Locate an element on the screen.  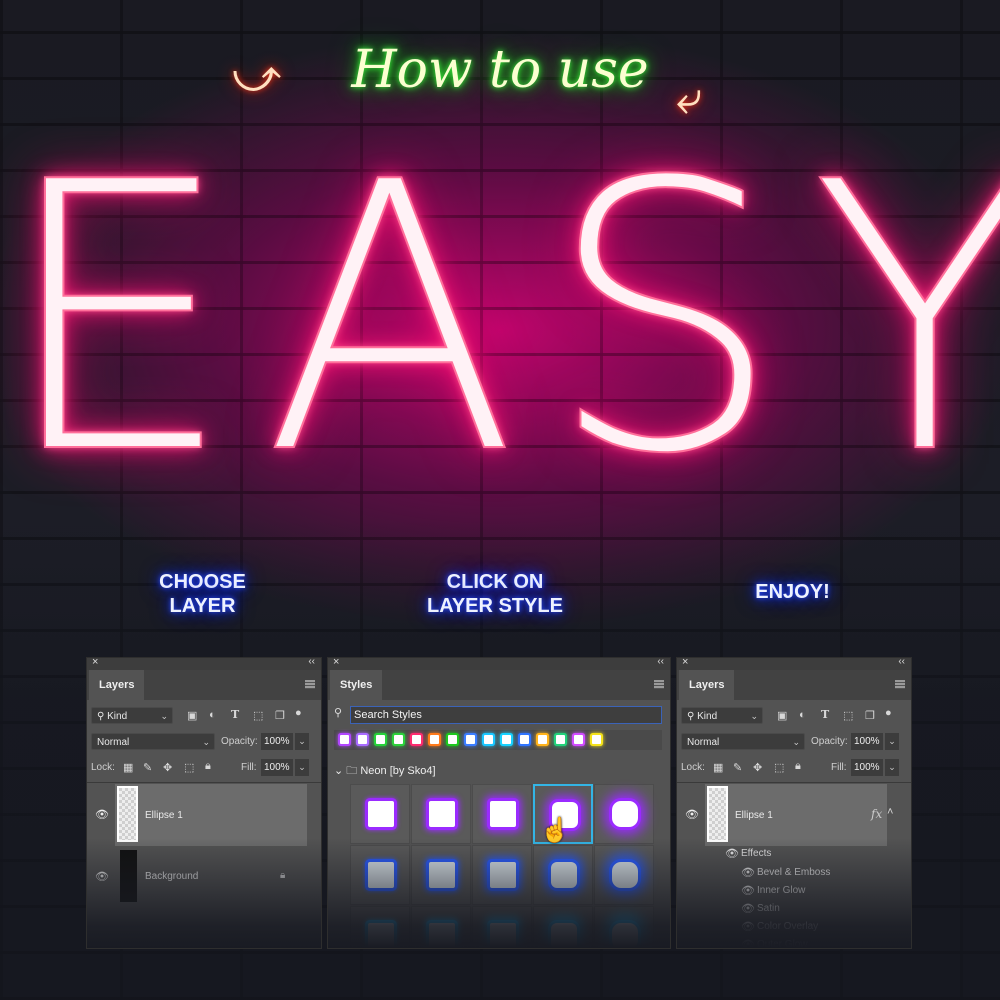
effect-item: Satin is located at coordinates (768, 908).